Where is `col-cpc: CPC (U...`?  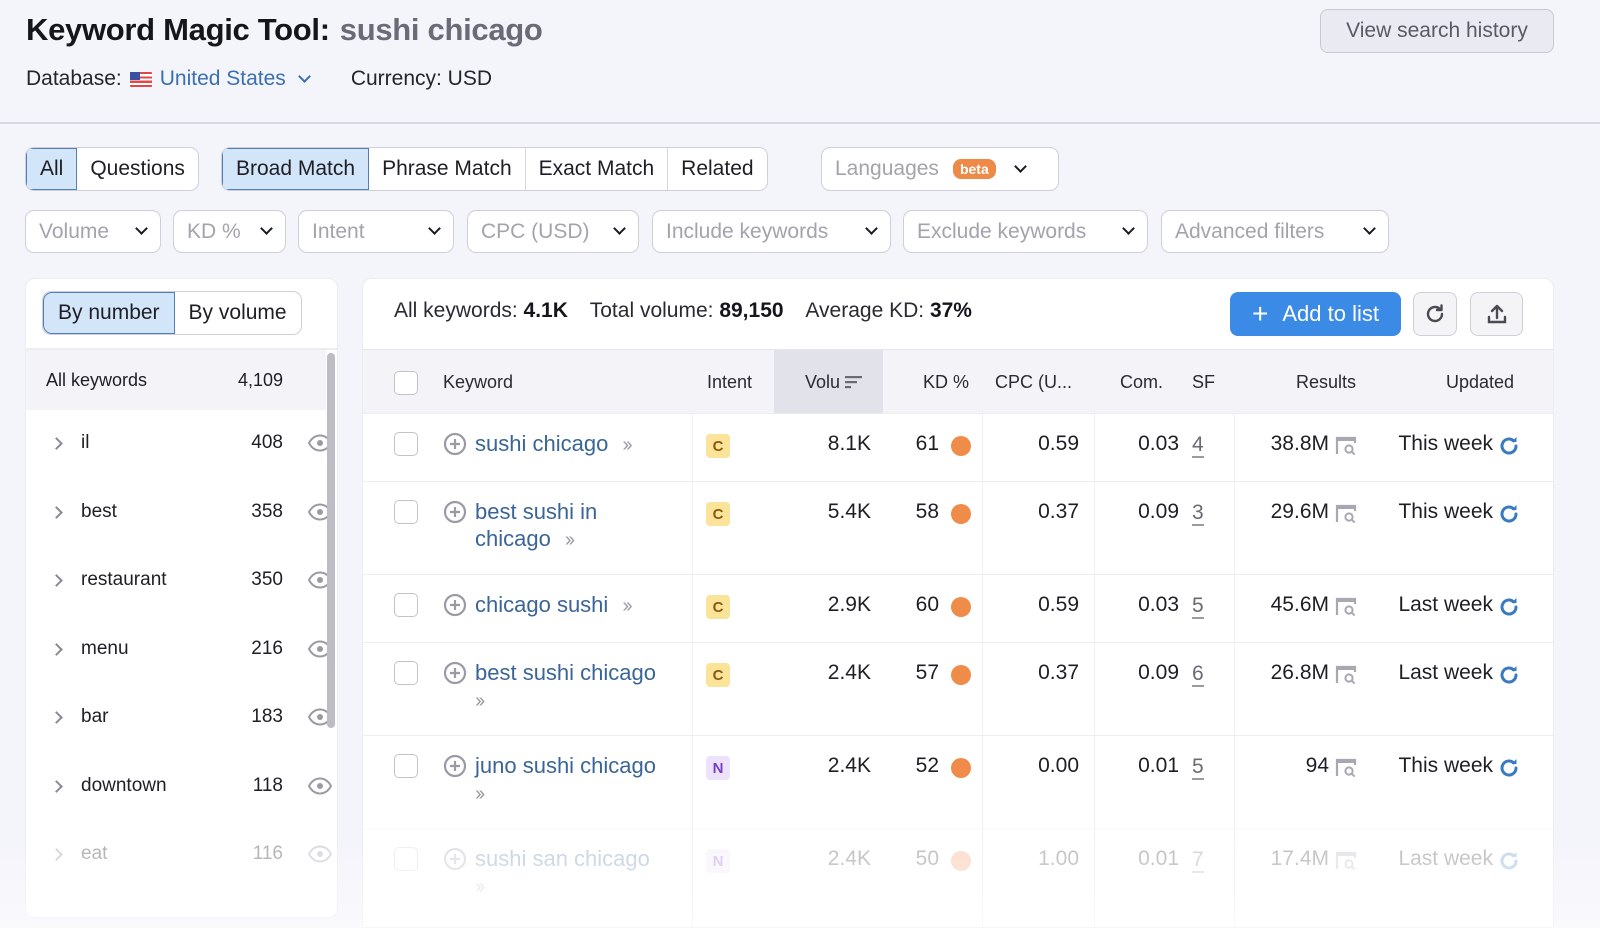
col-cpc: CPC (U... is located at coordinates (1033, 382).